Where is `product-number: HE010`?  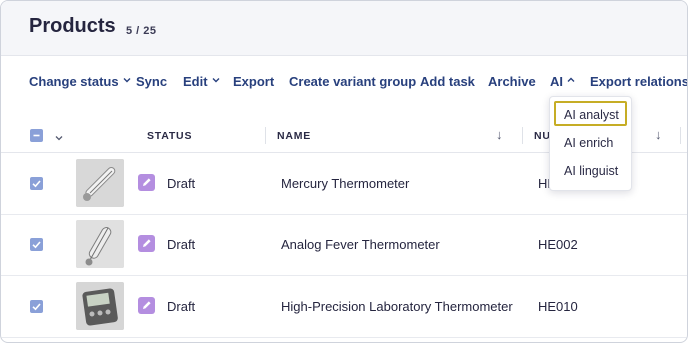
product-number: HE010 is located at coordinates (558, 306).